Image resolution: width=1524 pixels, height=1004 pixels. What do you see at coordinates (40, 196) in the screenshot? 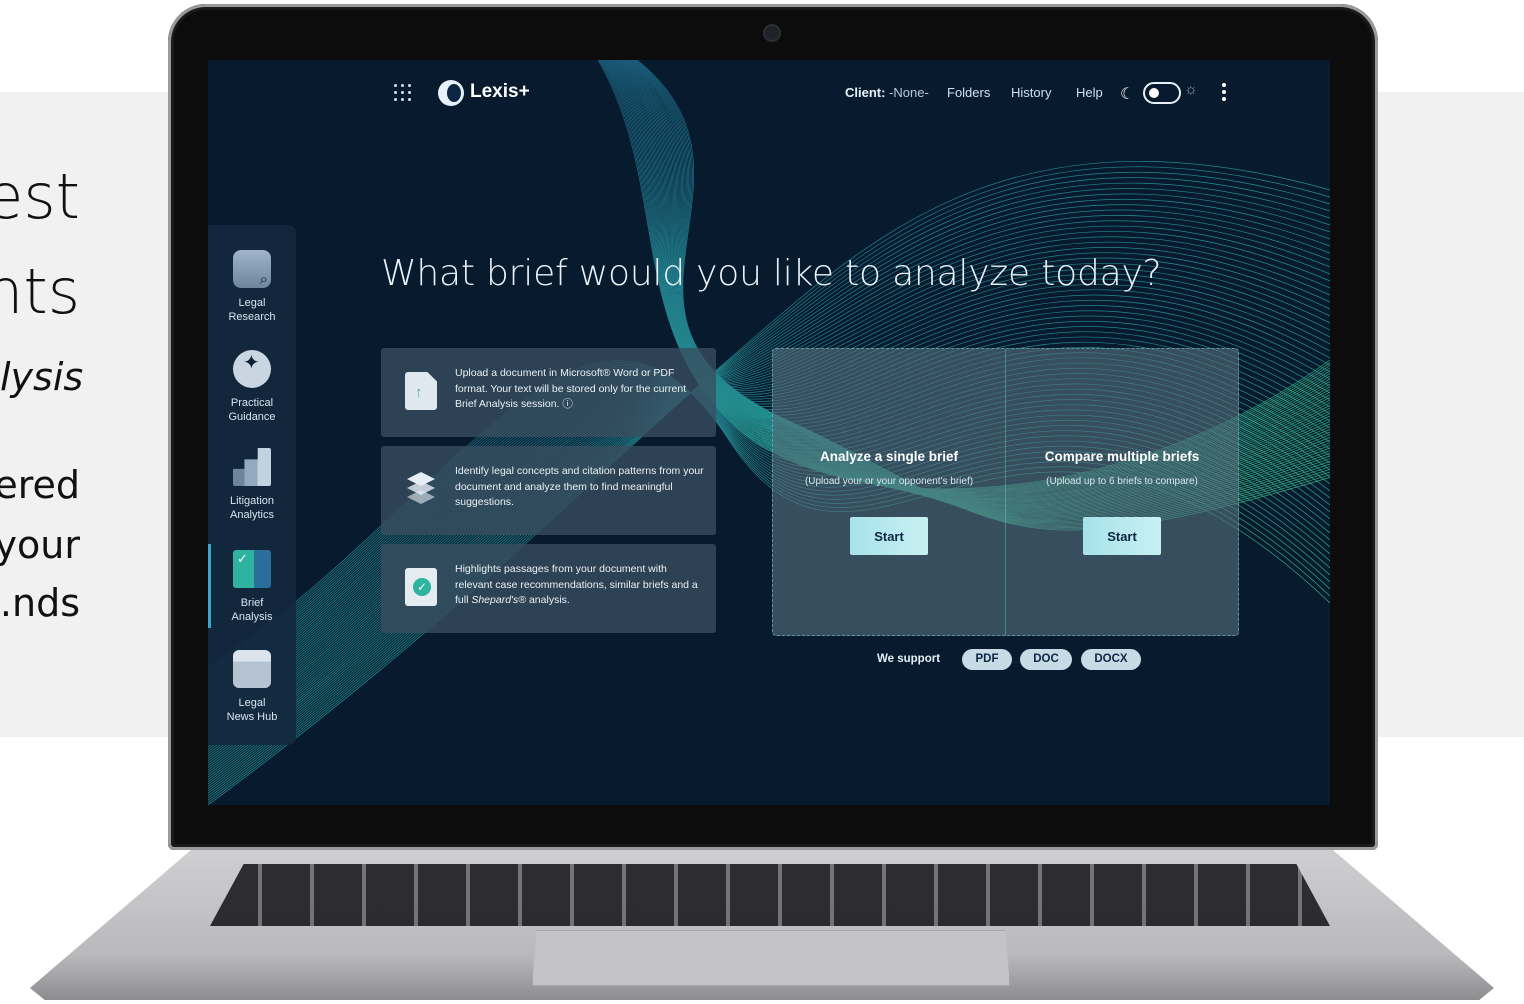
I see `bg-heading-fragment: est` at bounding box center [40, 196].